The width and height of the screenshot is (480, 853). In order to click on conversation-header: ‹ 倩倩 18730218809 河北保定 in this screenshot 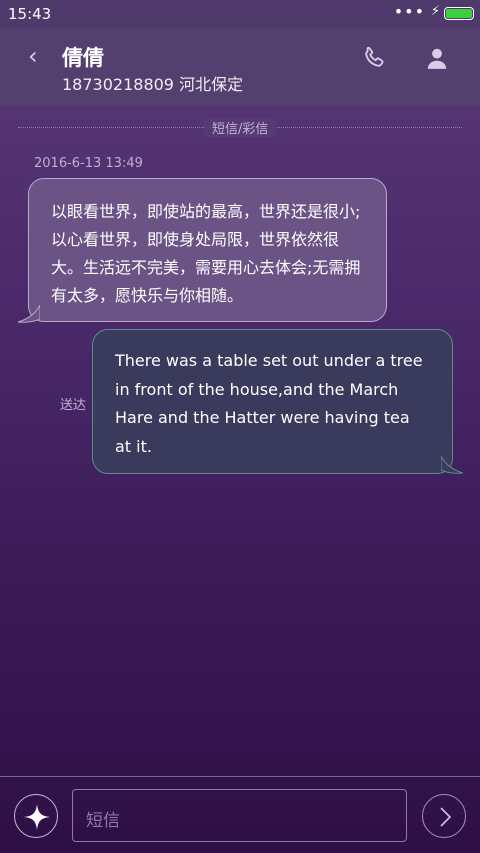, I will do `click(240, 67)`.